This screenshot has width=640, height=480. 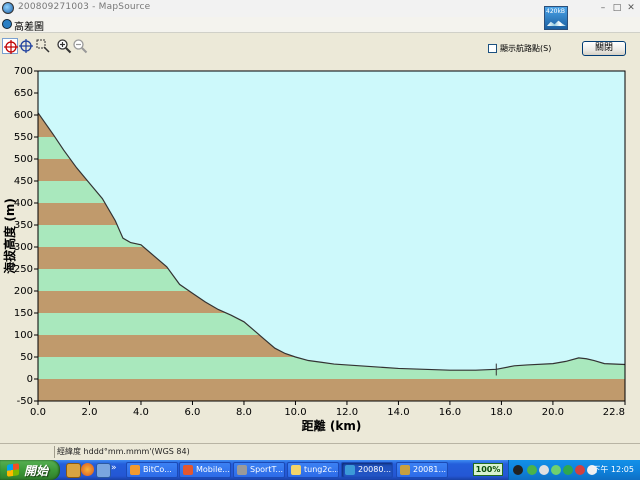 What do you see at coordinates (532, 470) in the screenshot?
I see `tray-network-icon` at bounding box center [532, 470].